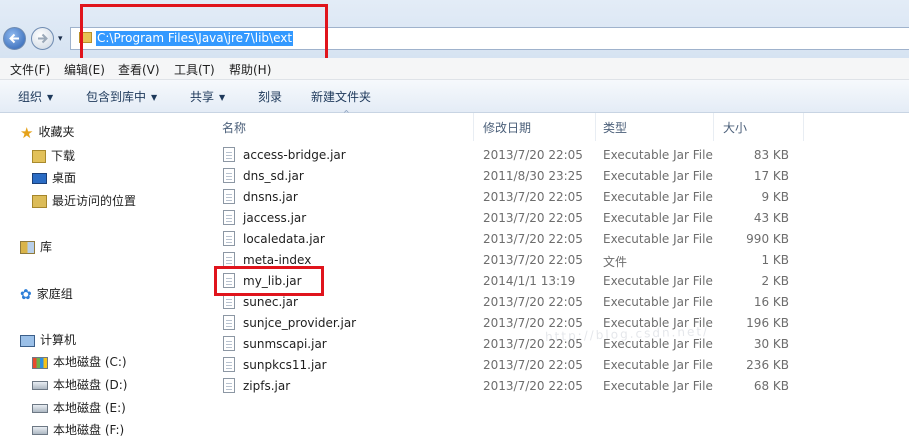  I want to click on column-header-name: 名称, so click(234, 127).